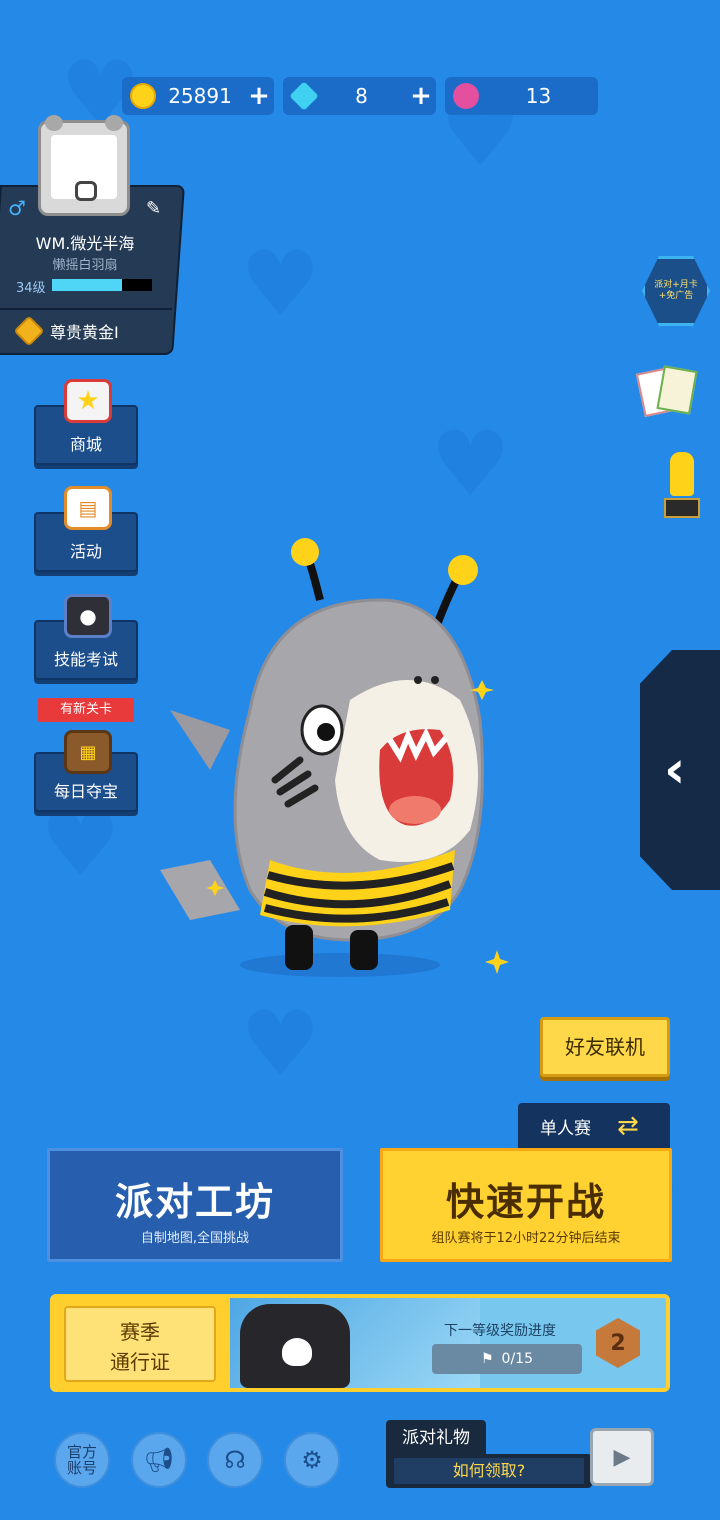 This screenshot has height=1520, width=720. I want to click on announcement-button: 📢︎, so click(159, 1460).